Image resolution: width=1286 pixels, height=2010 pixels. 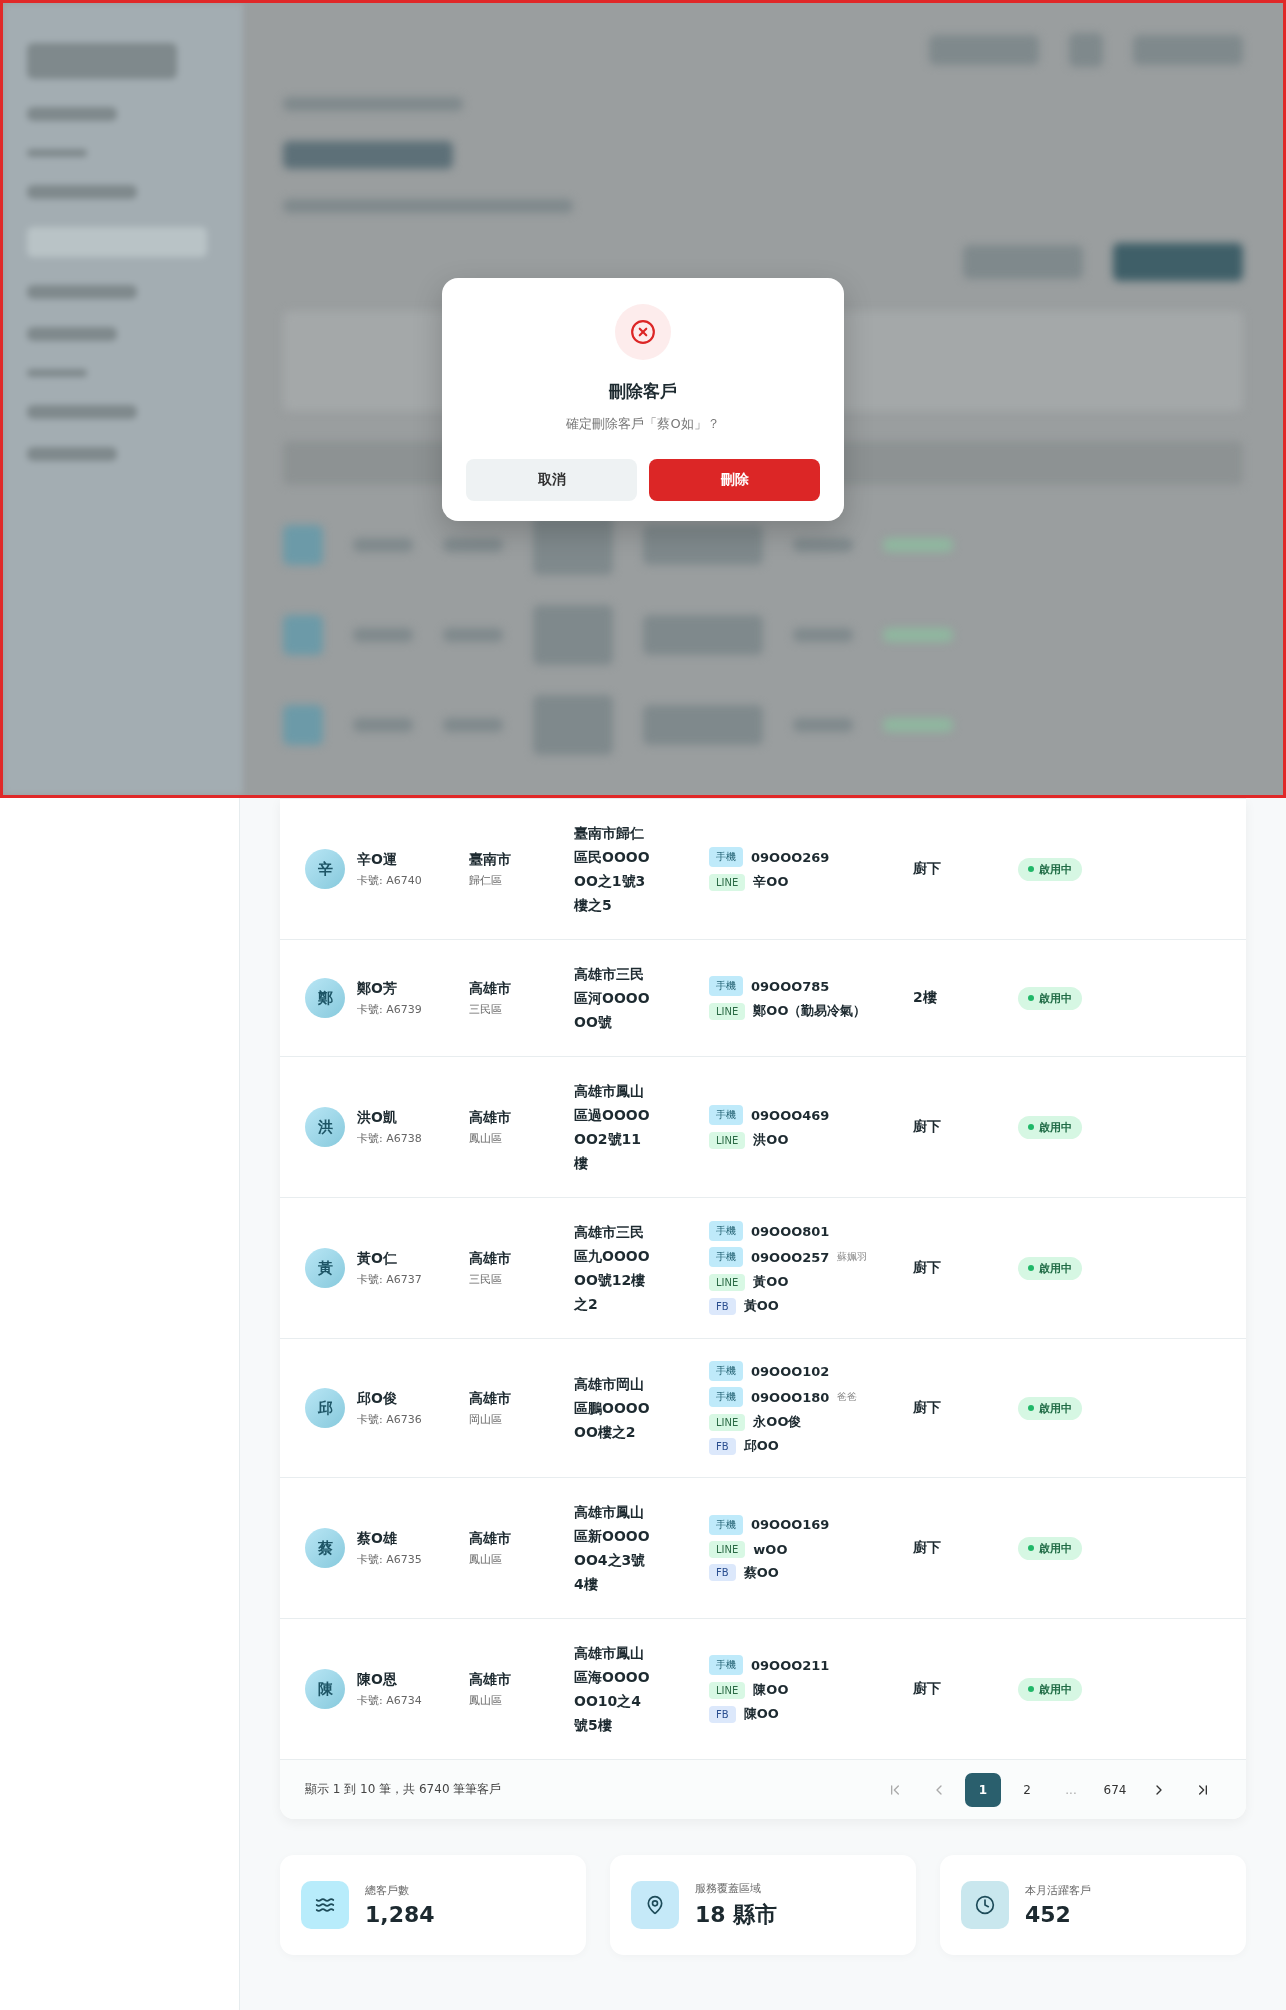 I want to click on card-number: 卡號: A6735, so click(x=389, y=1559).